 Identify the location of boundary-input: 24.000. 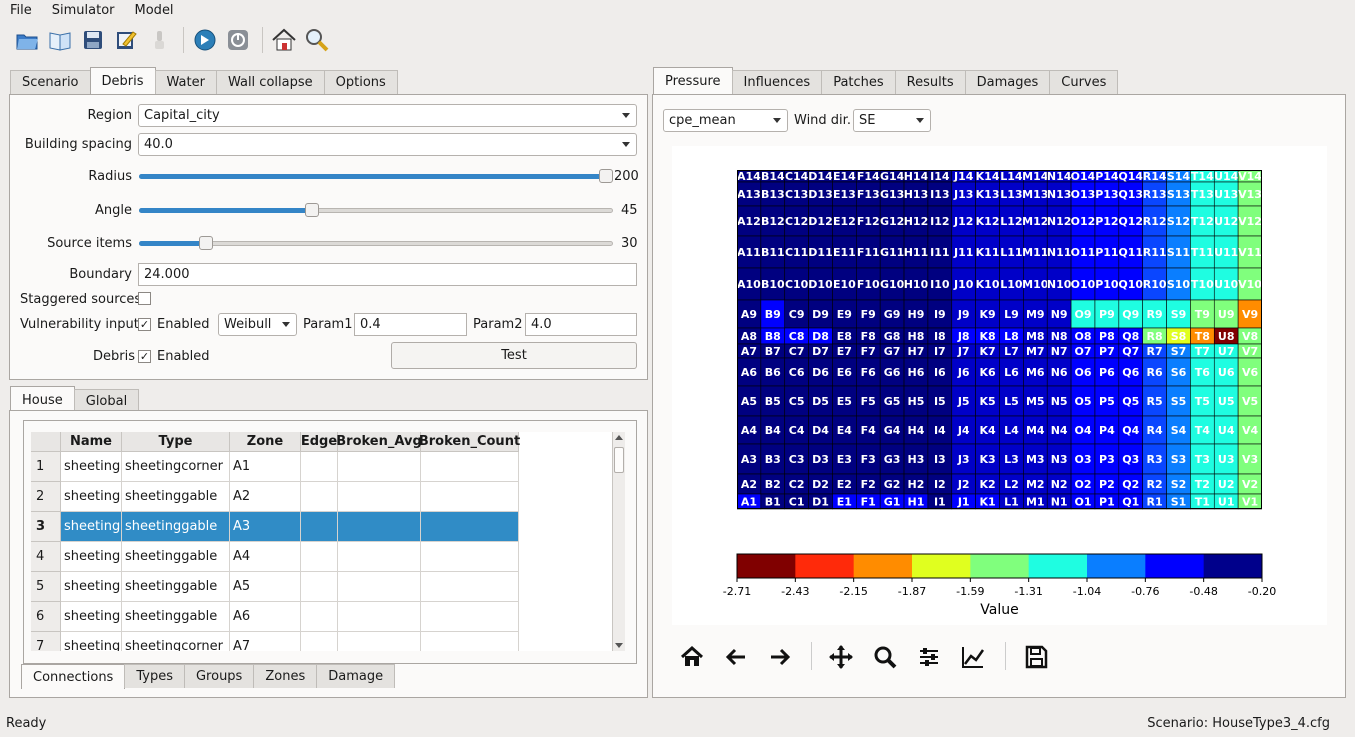
(387, 274).